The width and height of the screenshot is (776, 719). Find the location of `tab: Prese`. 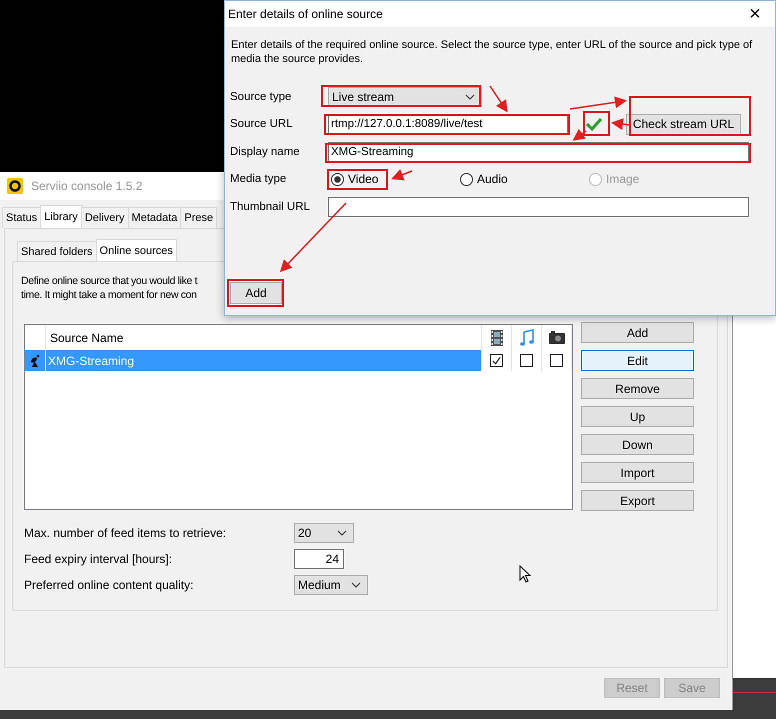

tab: Prese is located at coordinates (199, 217).